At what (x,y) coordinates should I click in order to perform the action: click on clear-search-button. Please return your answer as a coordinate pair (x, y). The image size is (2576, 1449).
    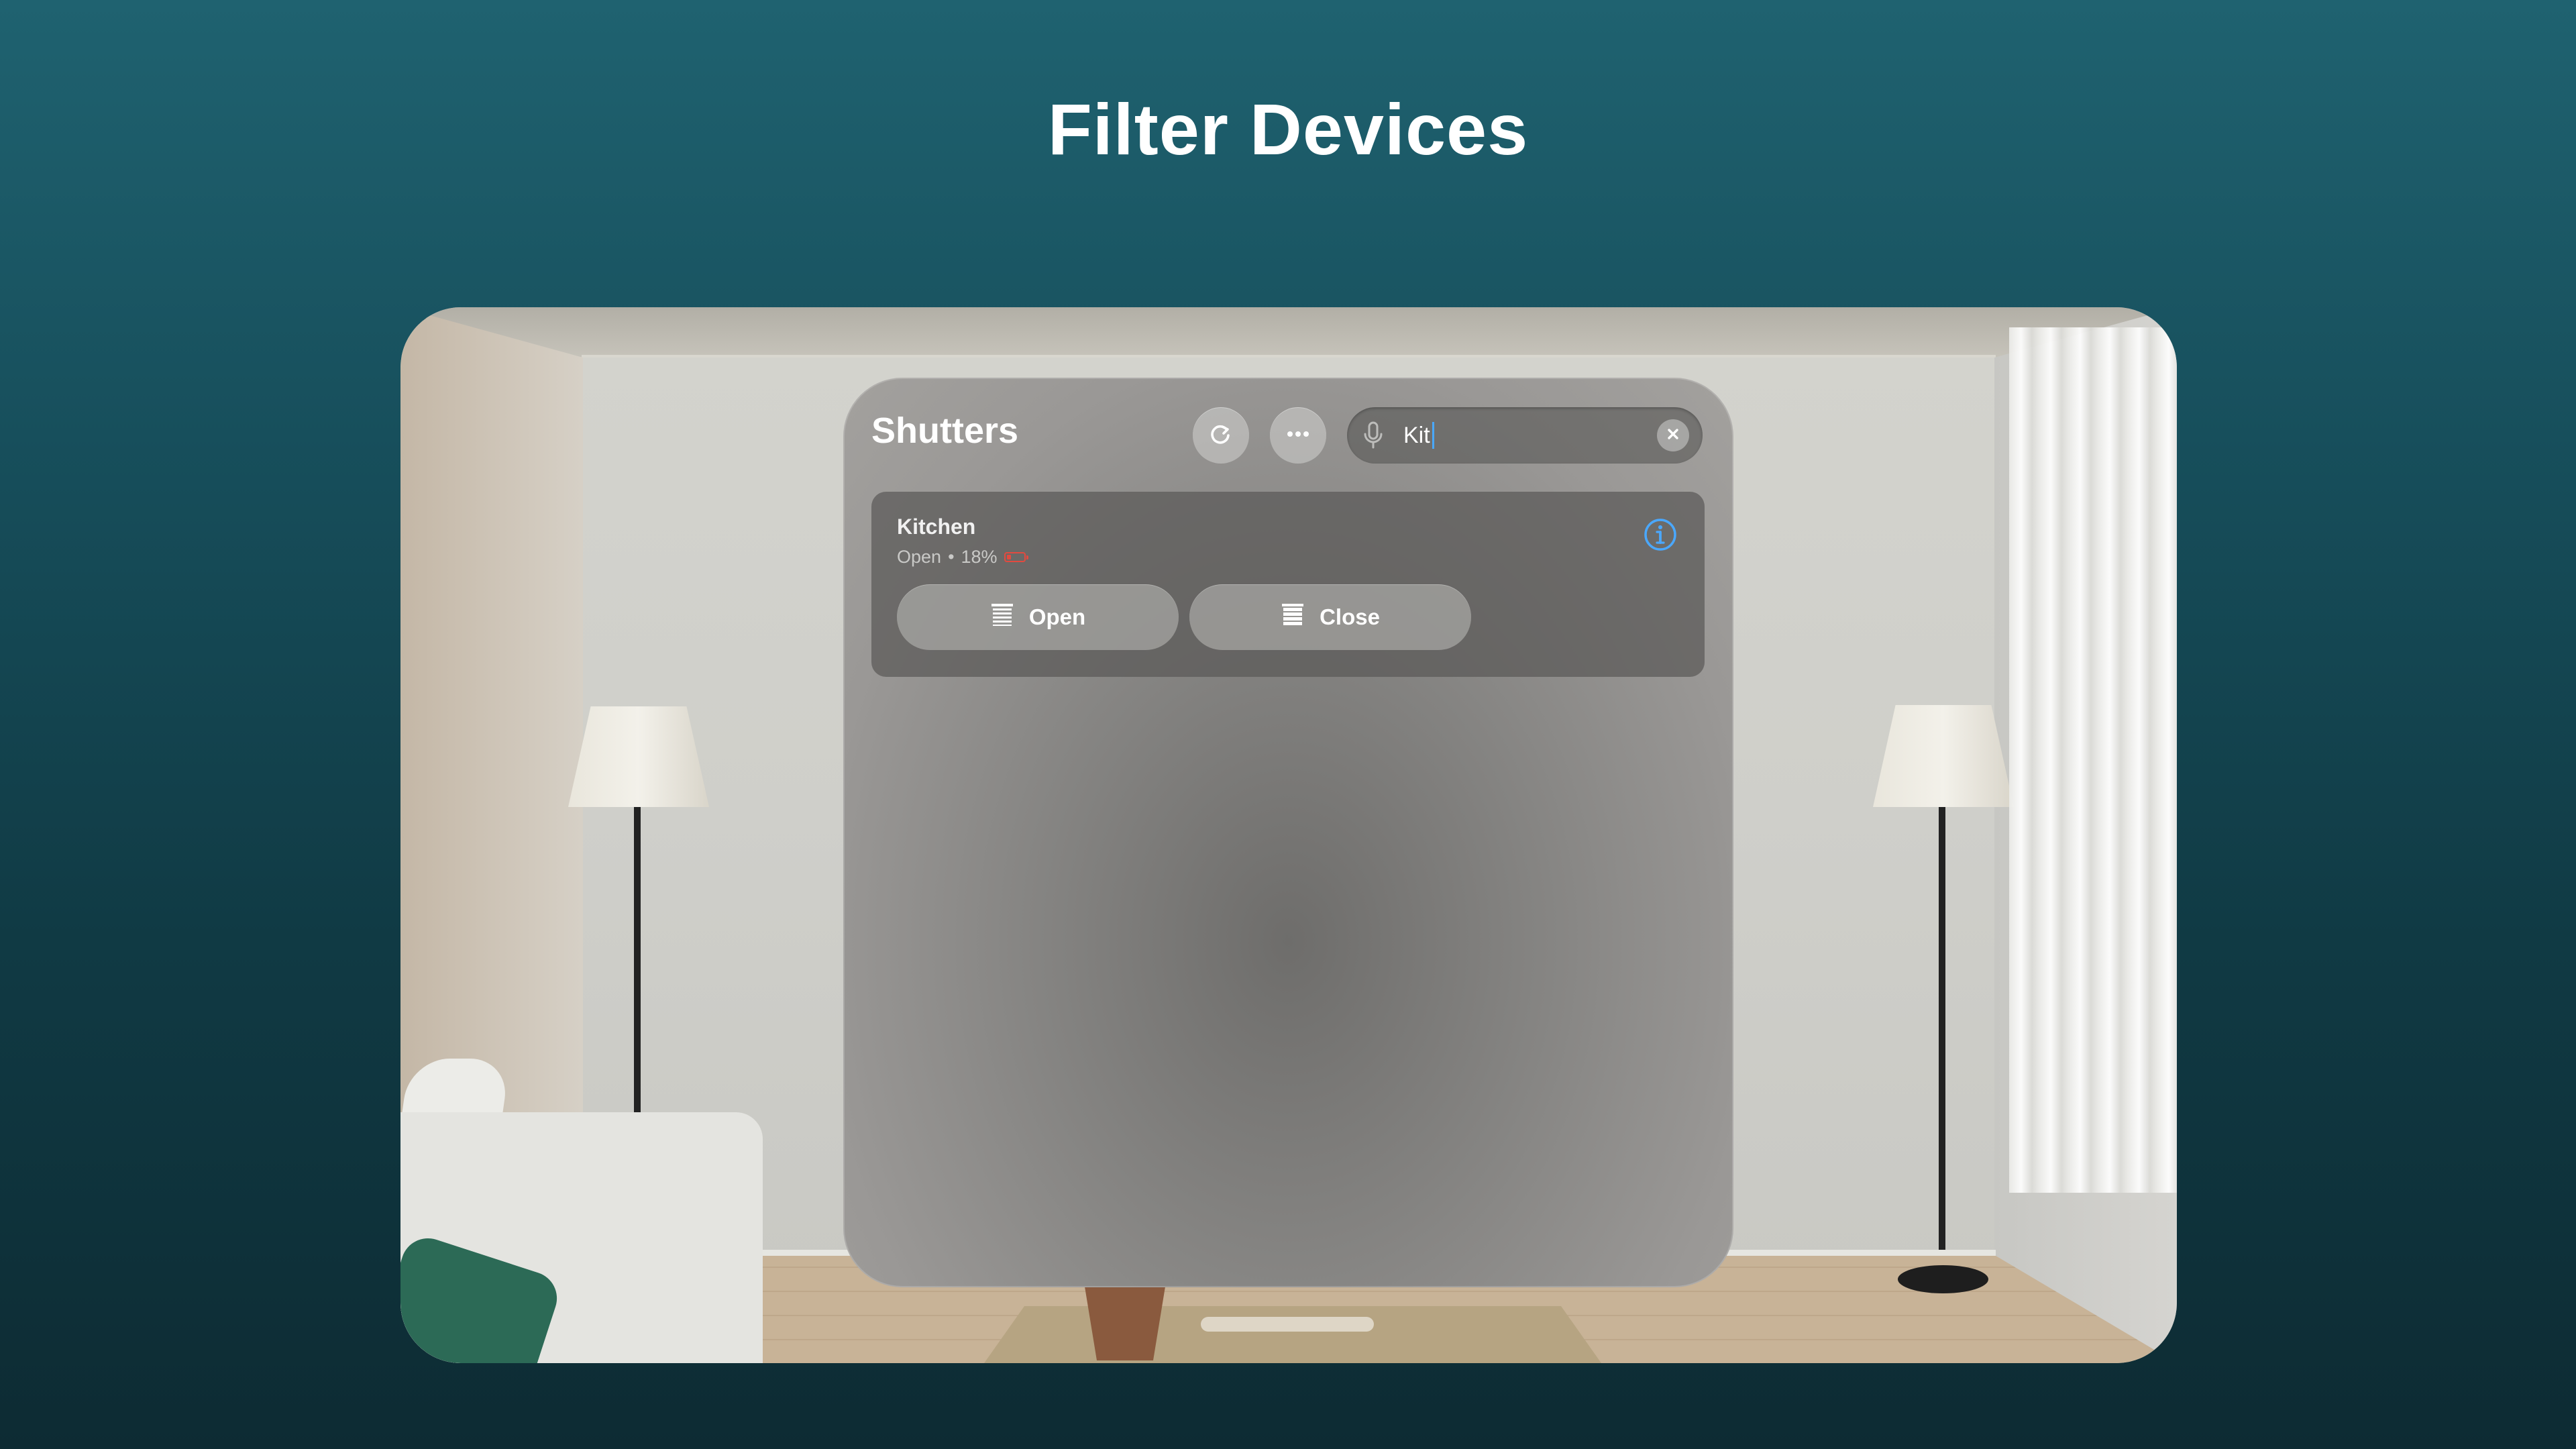
    Looking at the image, I should click on (1673, 435).